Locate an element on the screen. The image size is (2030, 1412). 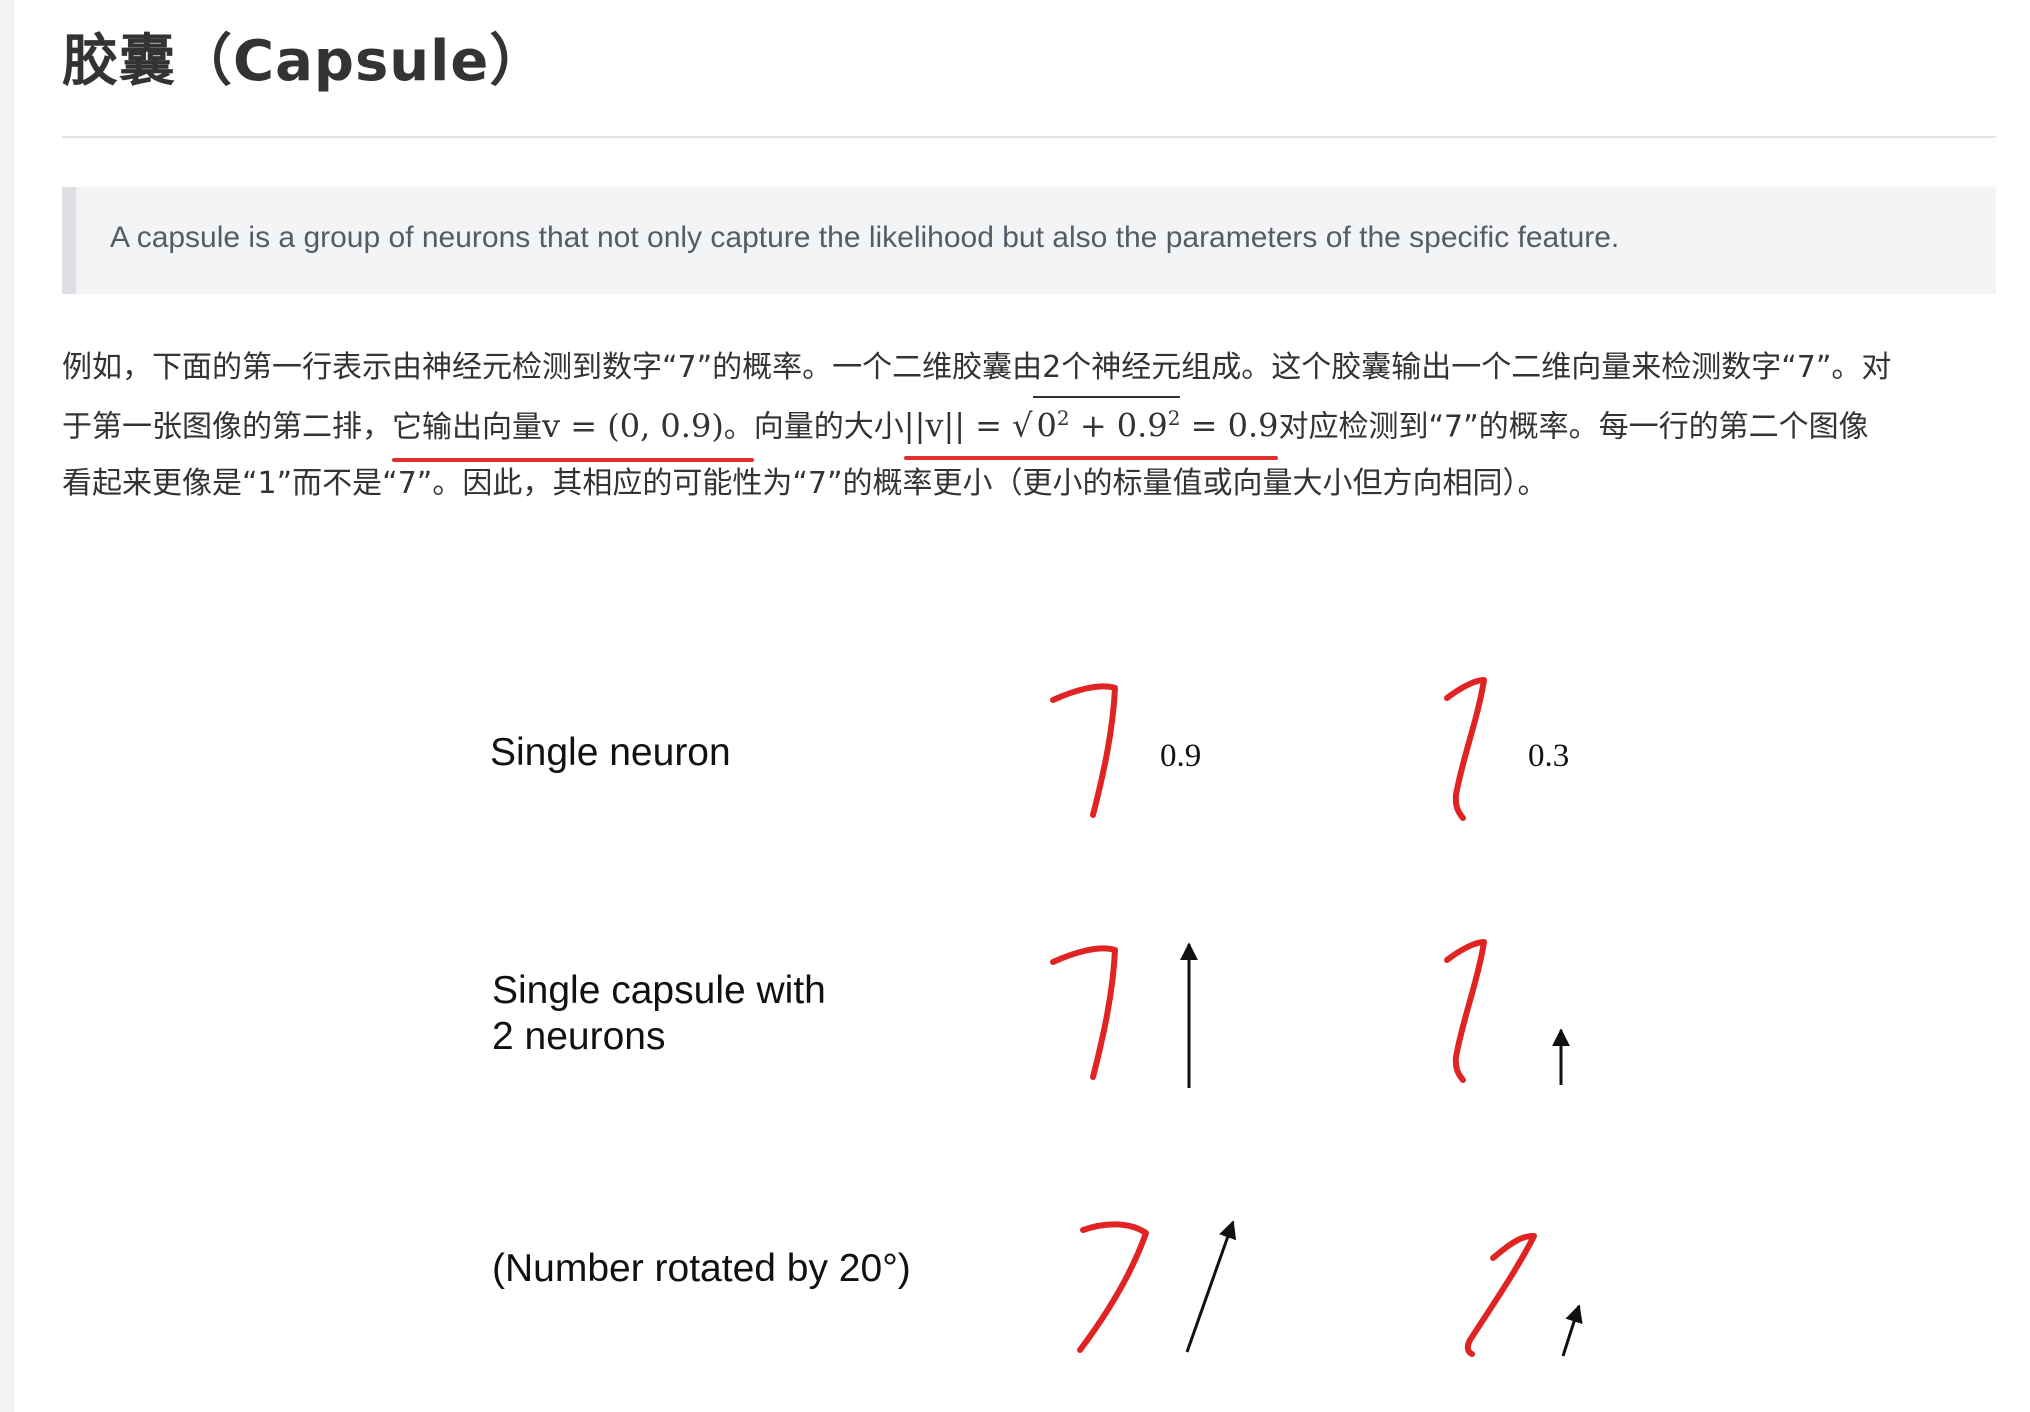
formula-result: = 0.9 is located at coordinates (1229, 425).